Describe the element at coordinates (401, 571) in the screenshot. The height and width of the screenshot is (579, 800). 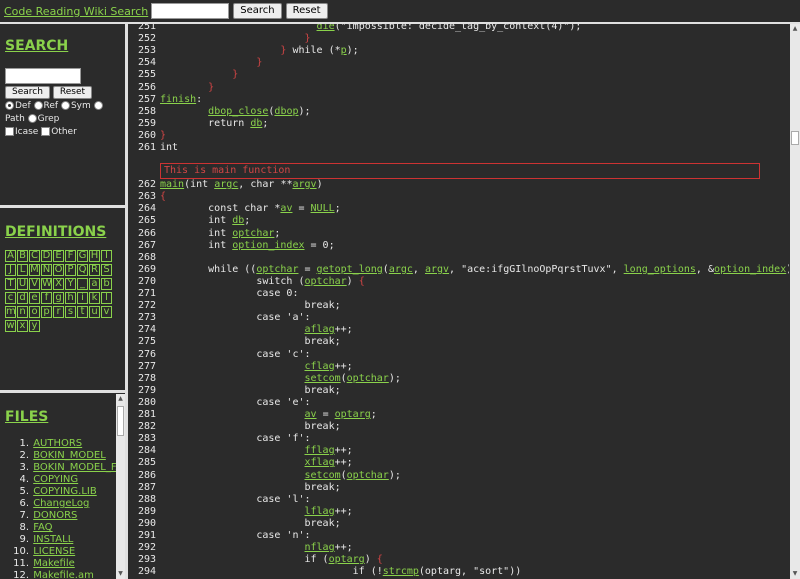
I see `symbol-link: strcmp` at that location.